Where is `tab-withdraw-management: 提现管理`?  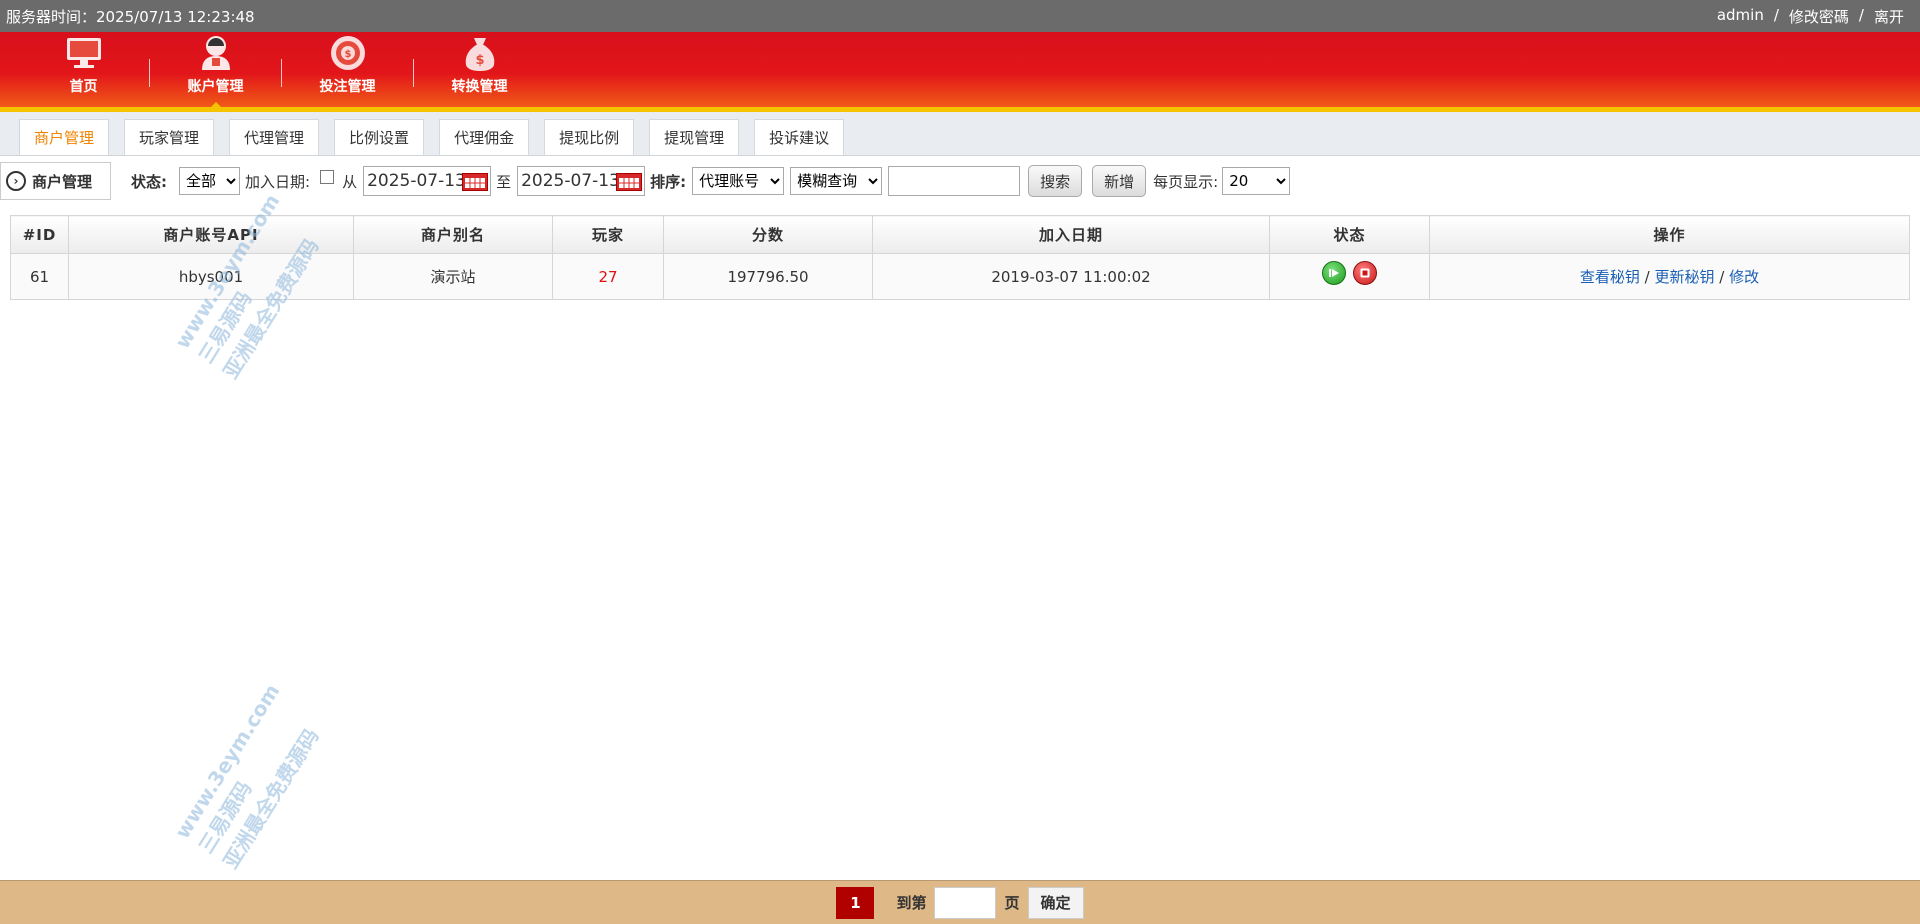 tab-withdraw-management: 提现管理 is located at coordinates (694, 137).